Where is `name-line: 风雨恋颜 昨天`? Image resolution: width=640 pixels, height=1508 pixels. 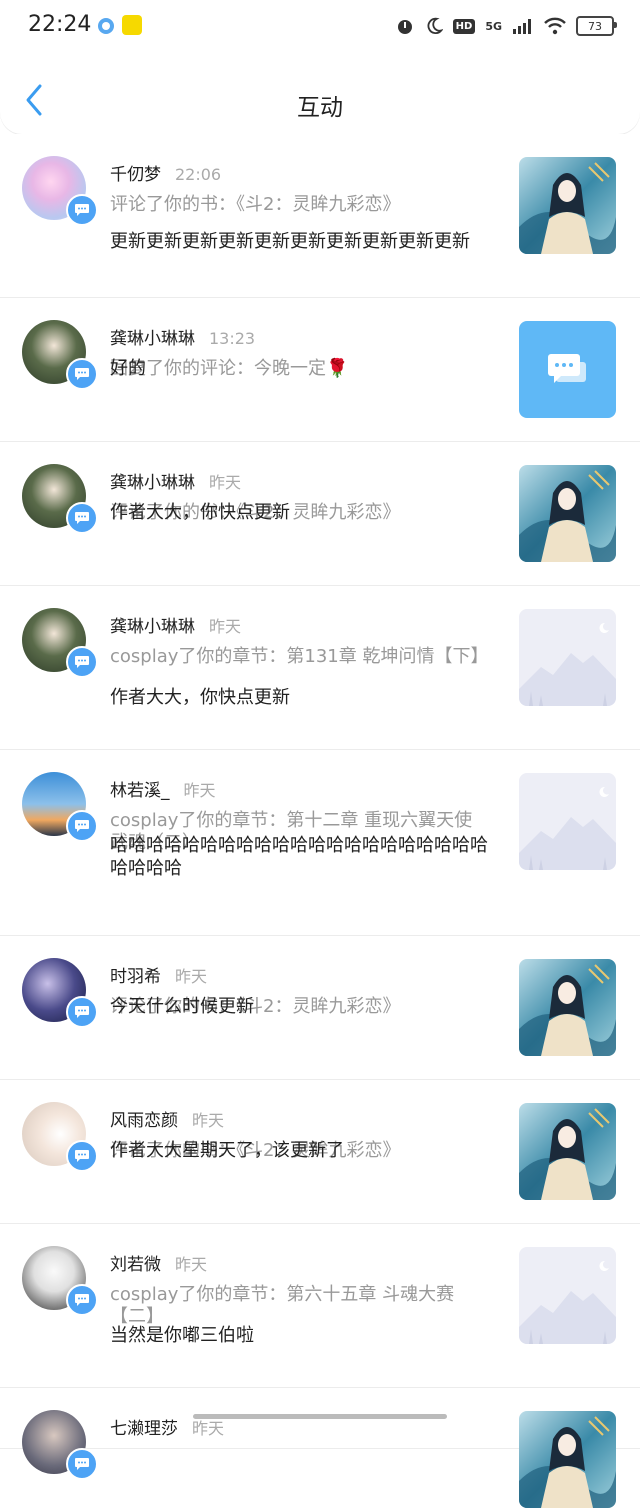
name-line: 风雨恋颜 昨天 is located at coordinates (167, 1118).